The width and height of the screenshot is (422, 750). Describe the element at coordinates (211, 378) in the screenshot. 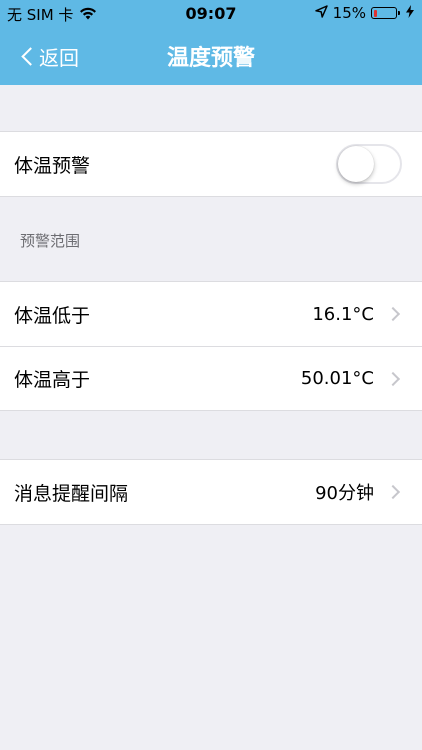

I see `high-temp-row: 体温高于 50.01°C` at that location.